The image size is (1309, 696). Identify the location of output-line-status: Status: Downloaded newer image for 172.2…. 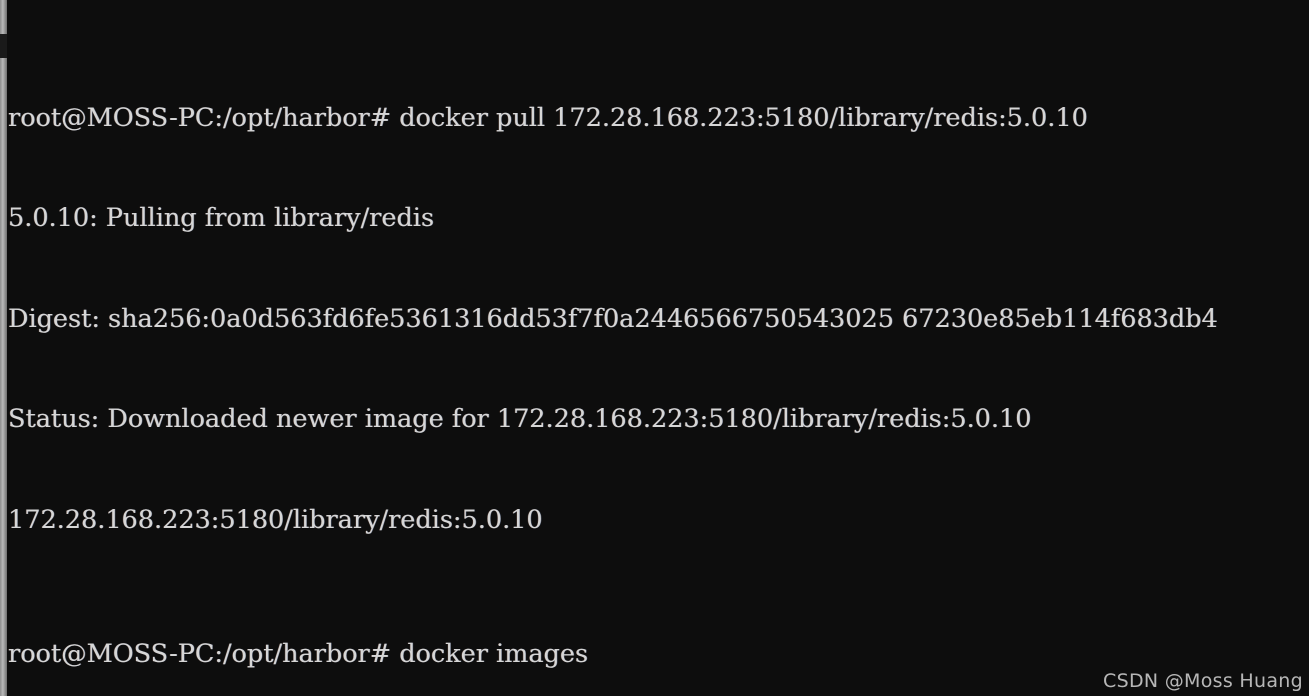
(520, 419).